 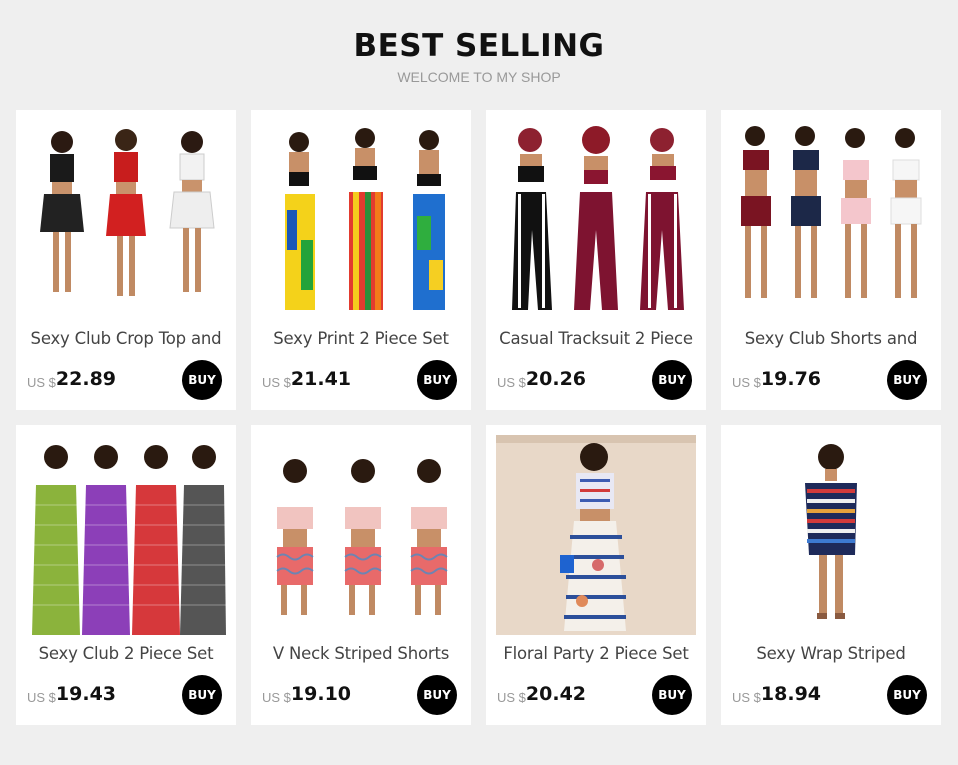 I want to click on product-card: V Neck Striped Shorts US $19.10 BUY, so click(x=361, y=575).